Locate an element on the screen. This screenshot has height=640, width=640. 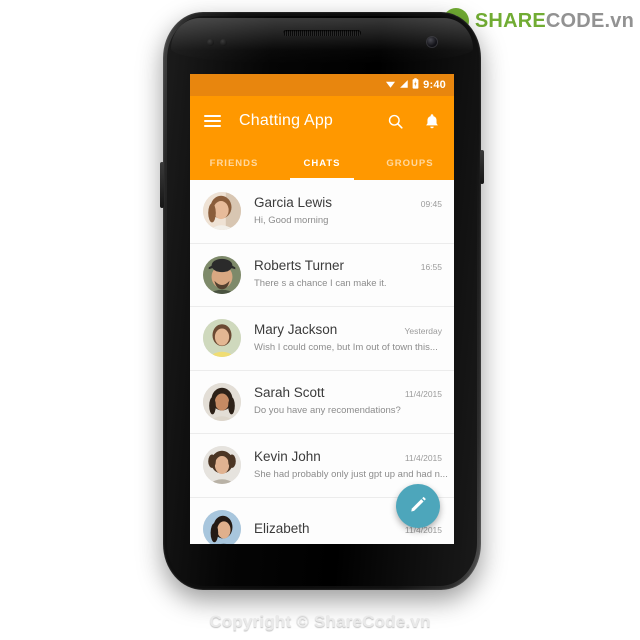
status-bar-clock: 9:40 is located at coordinates (434, 85).